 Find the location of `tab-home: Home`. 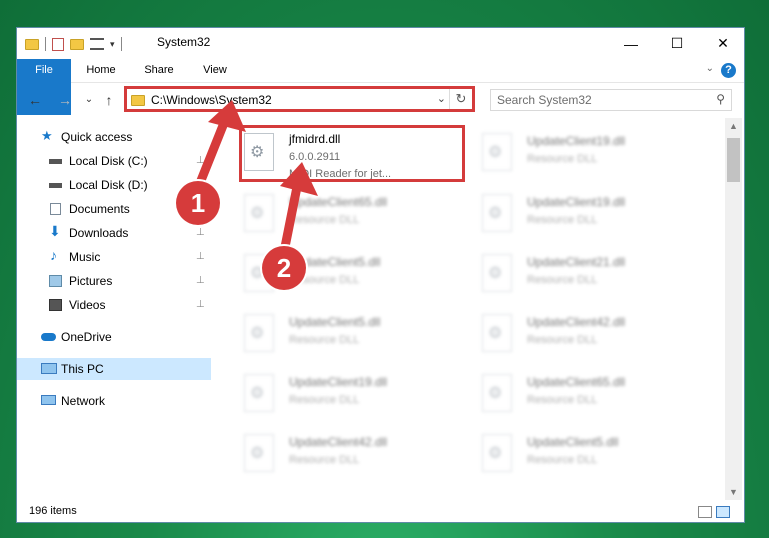

tab-home: Home is located at coordinates (101, 70).